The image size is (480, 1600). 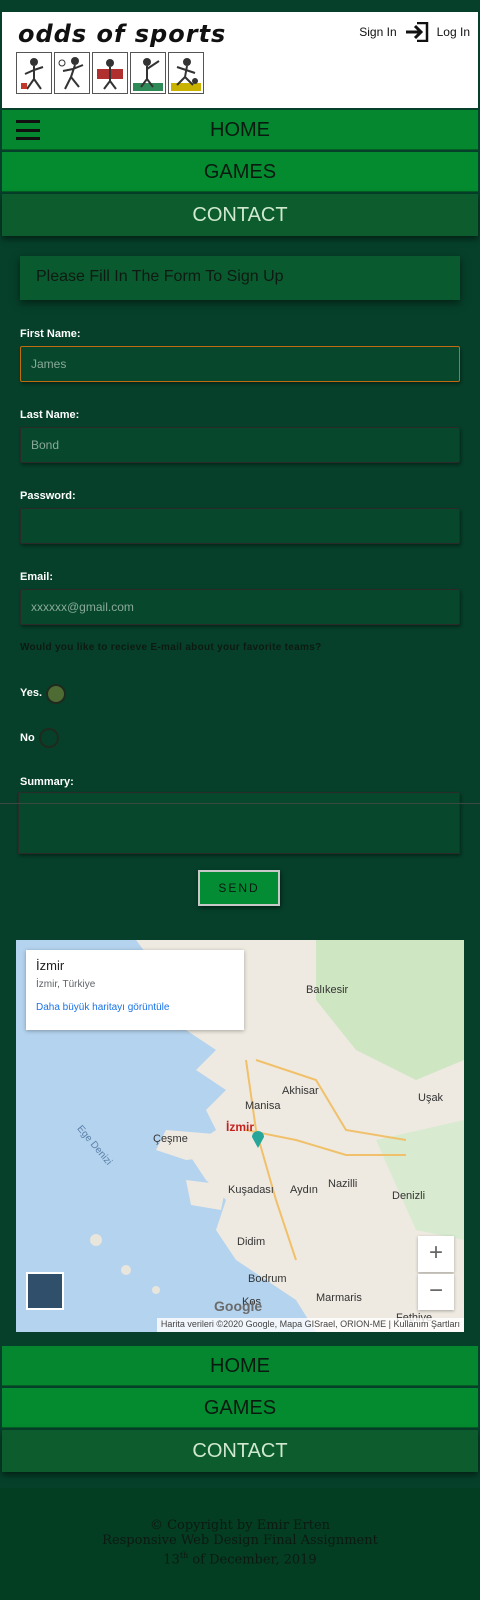 I want to click on map-city-label: Denizli, so click(x=409, y=1196).